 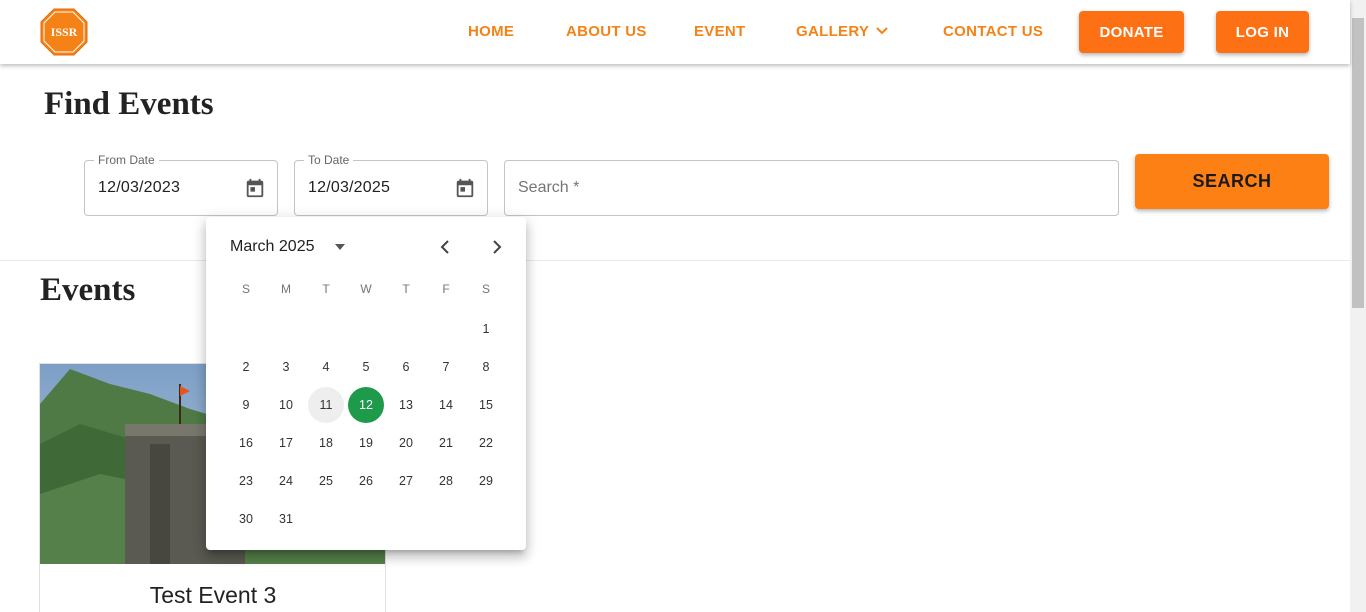 What do you see at coordinates (486, 405) in the screenshot?
I see `calendar-day: 15` at bounding box center [486, 405].